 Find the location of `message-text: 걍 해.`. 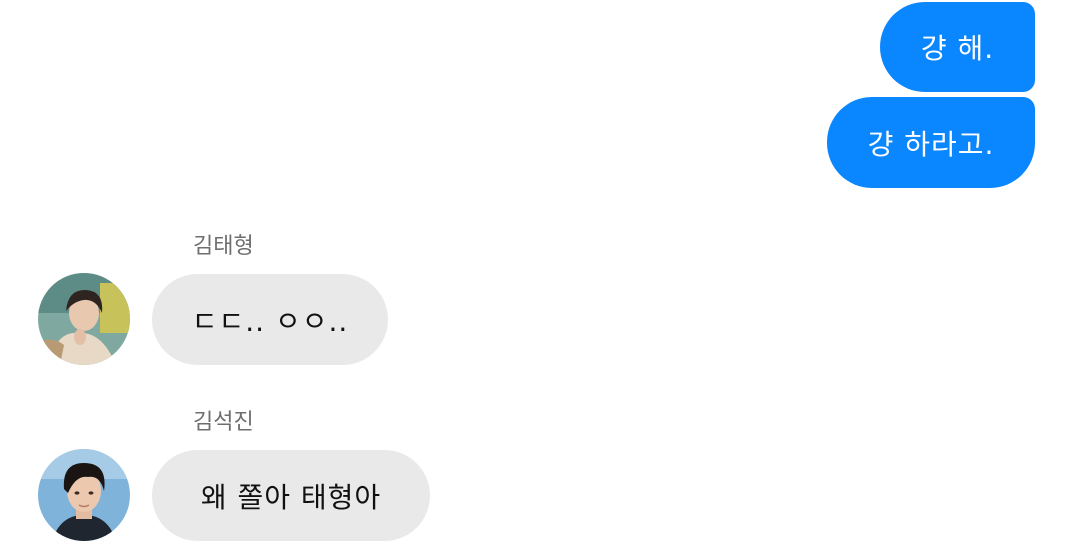

message-text: 걍 해. is located at coordinates (957, 48).